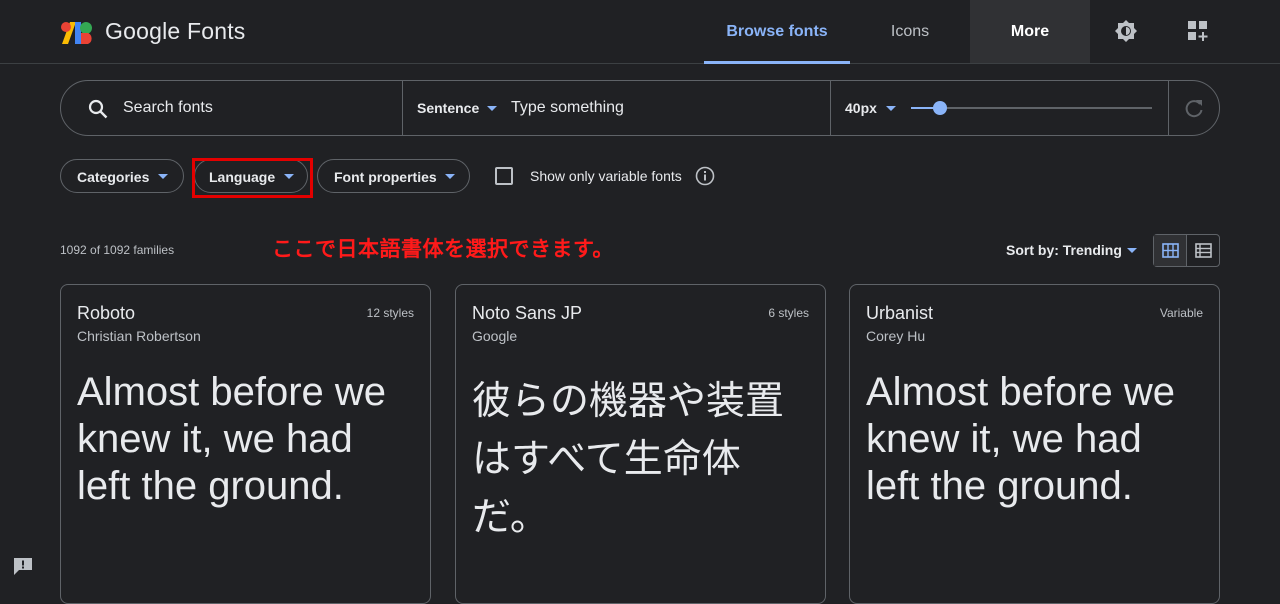  Describe the element at coordinates (896, 336) in the screenshot. I see `font-author: Corey Hu` at that location.